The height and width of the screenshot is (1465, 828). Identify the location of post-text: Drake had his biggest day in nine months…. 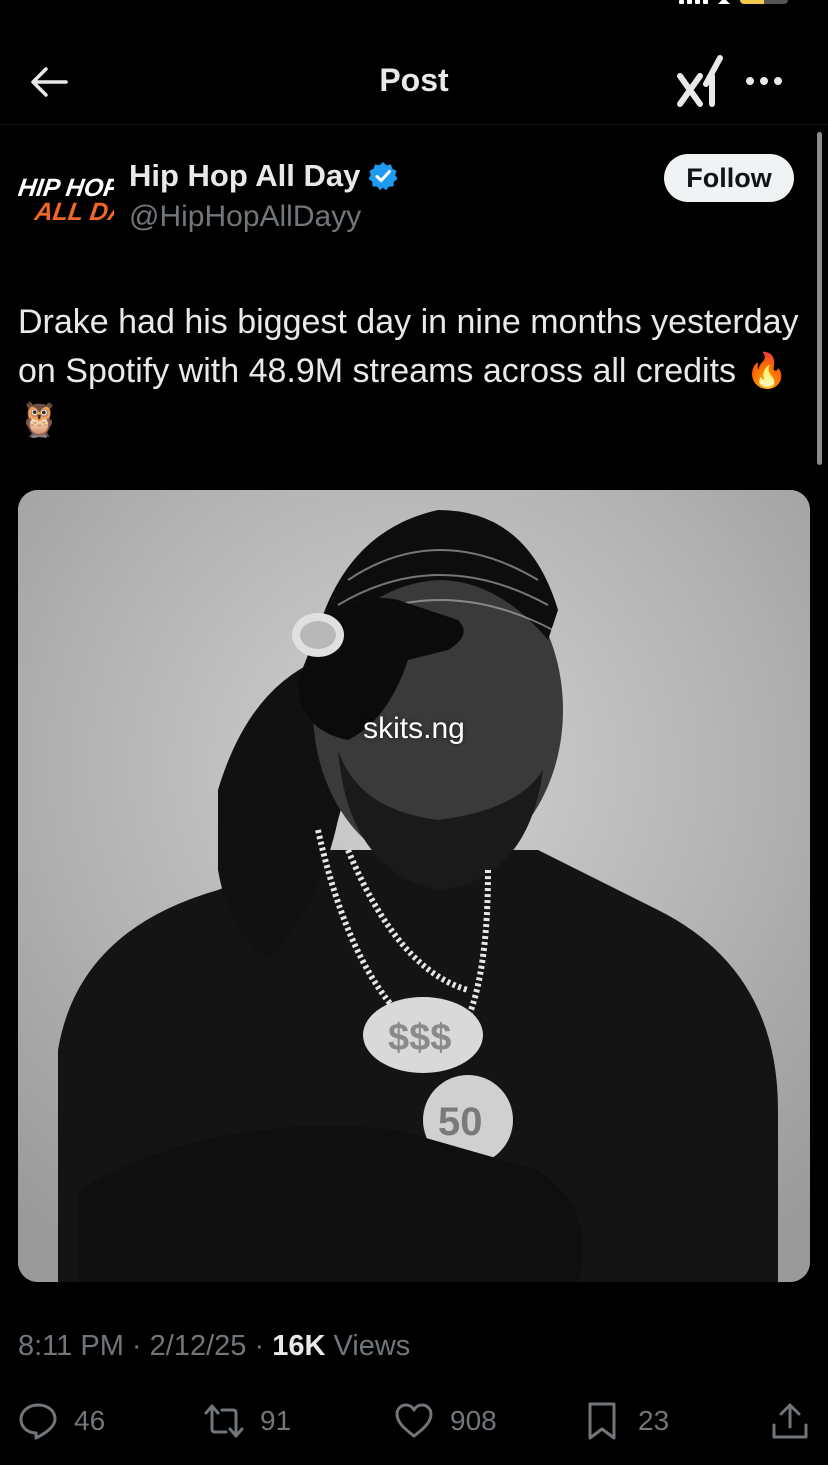
(408, 371).